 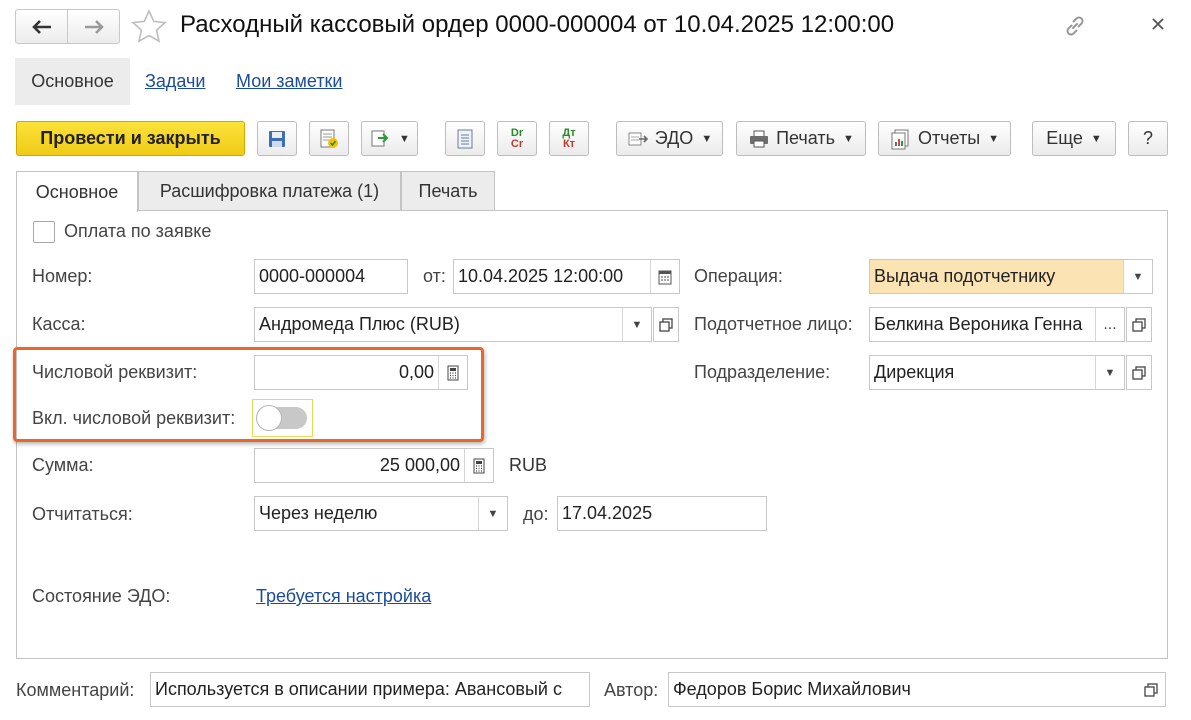 I want to click on more-button: Еще ▼, so click(x=1074, y=138).